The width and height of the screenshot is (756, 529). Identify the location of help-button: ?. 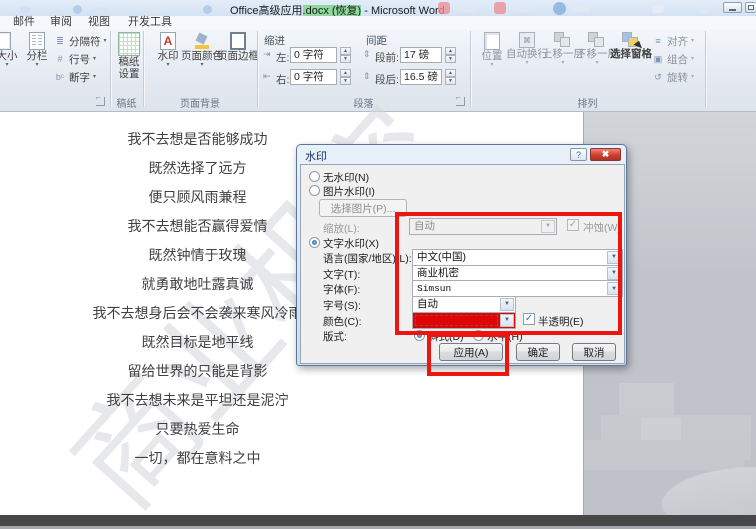
(578, 154).